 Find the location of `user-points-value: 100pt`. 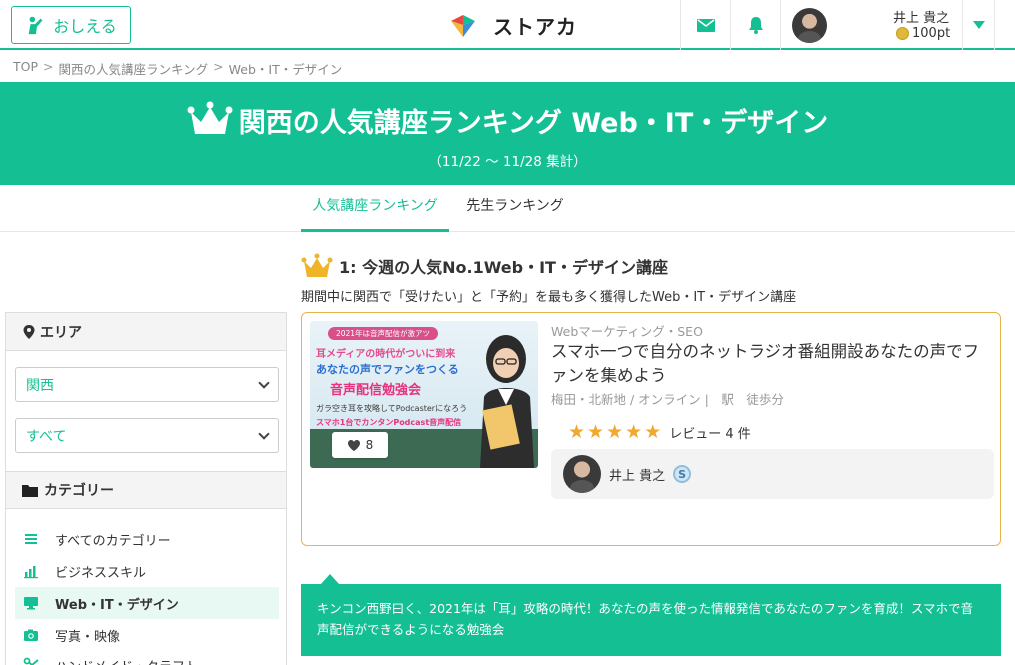

user-points-value: 100pt is located at coordinates (931, 33).